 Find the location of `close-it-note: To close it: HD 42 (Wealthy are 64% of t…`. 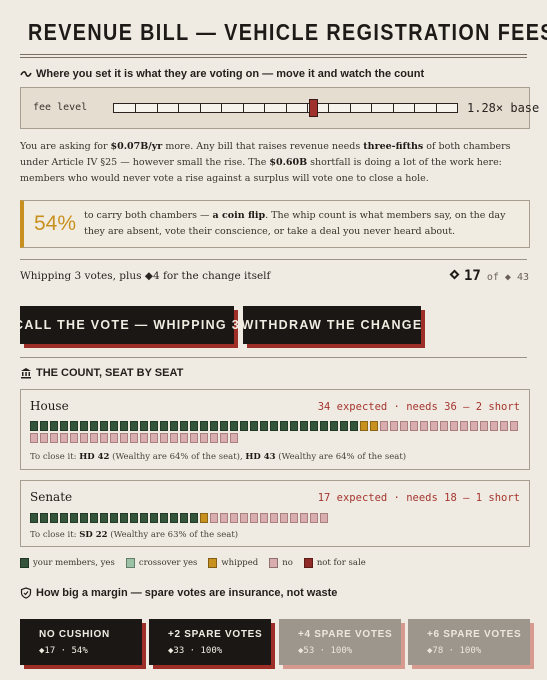

close-it-note: To close it: HD 42 (Wealthy are 64% of t… is located at coordinates (218, 457).